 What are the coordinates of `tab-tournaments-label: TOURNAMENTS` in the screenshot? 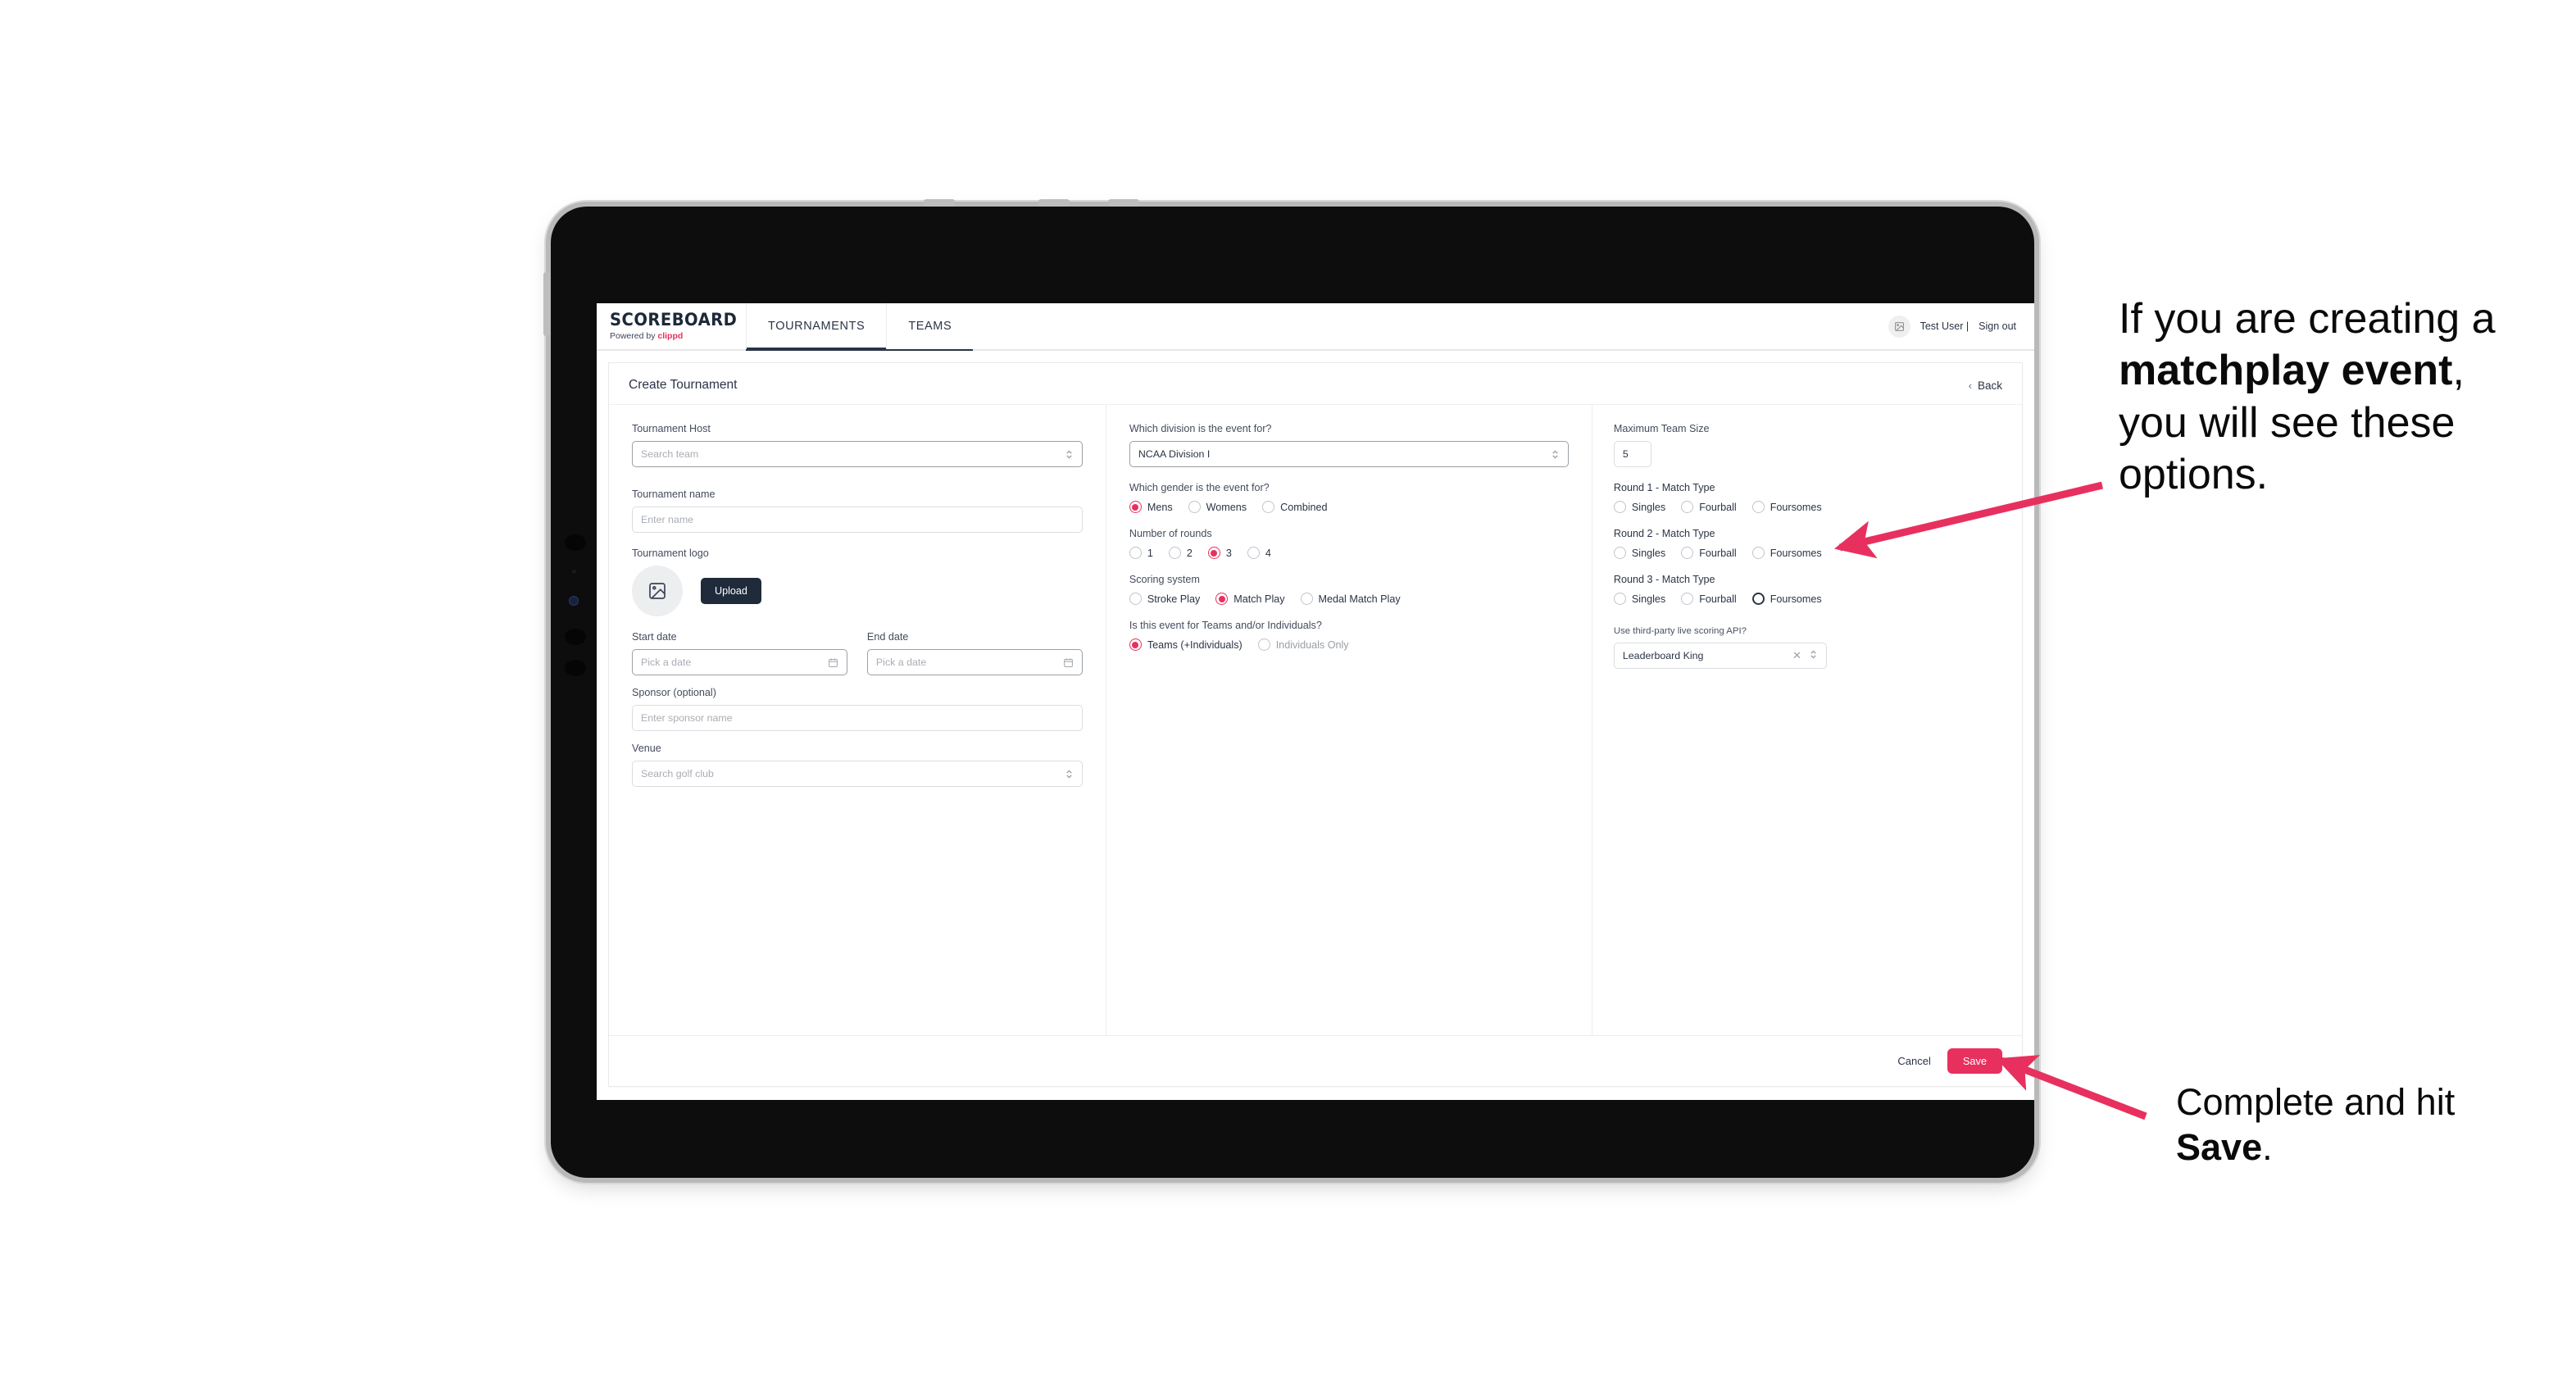 It's located at (816, 326).